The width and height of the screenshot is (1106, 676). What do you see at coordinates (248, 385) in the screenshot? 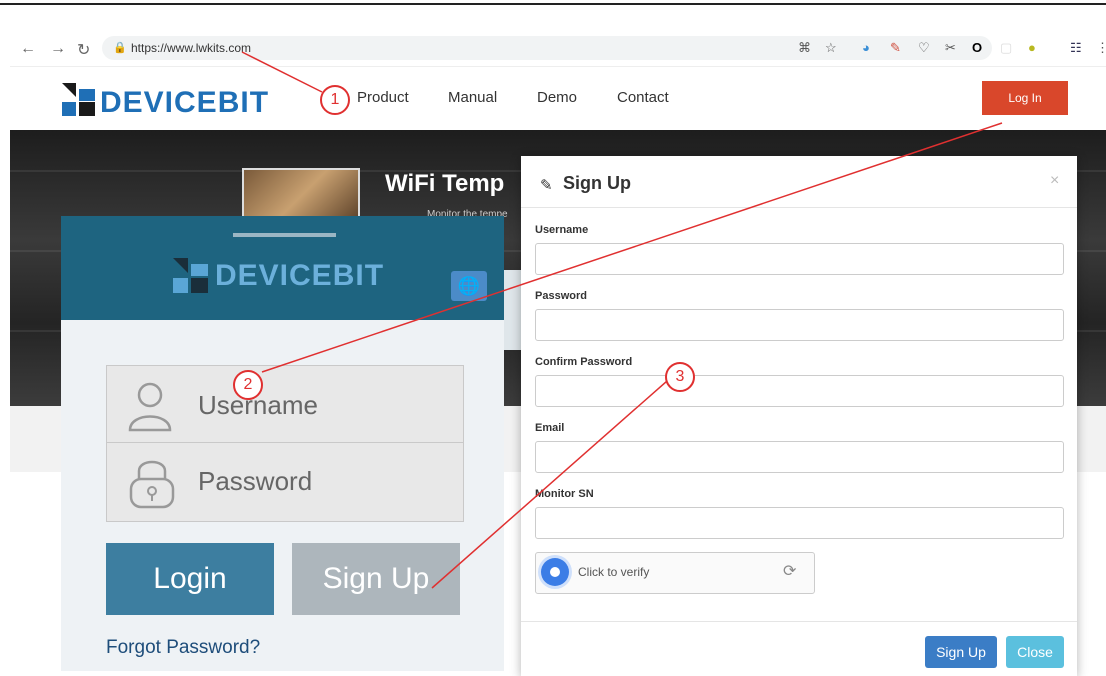
I see `callout-marker-2: 2` at bounding box center [248, 385].